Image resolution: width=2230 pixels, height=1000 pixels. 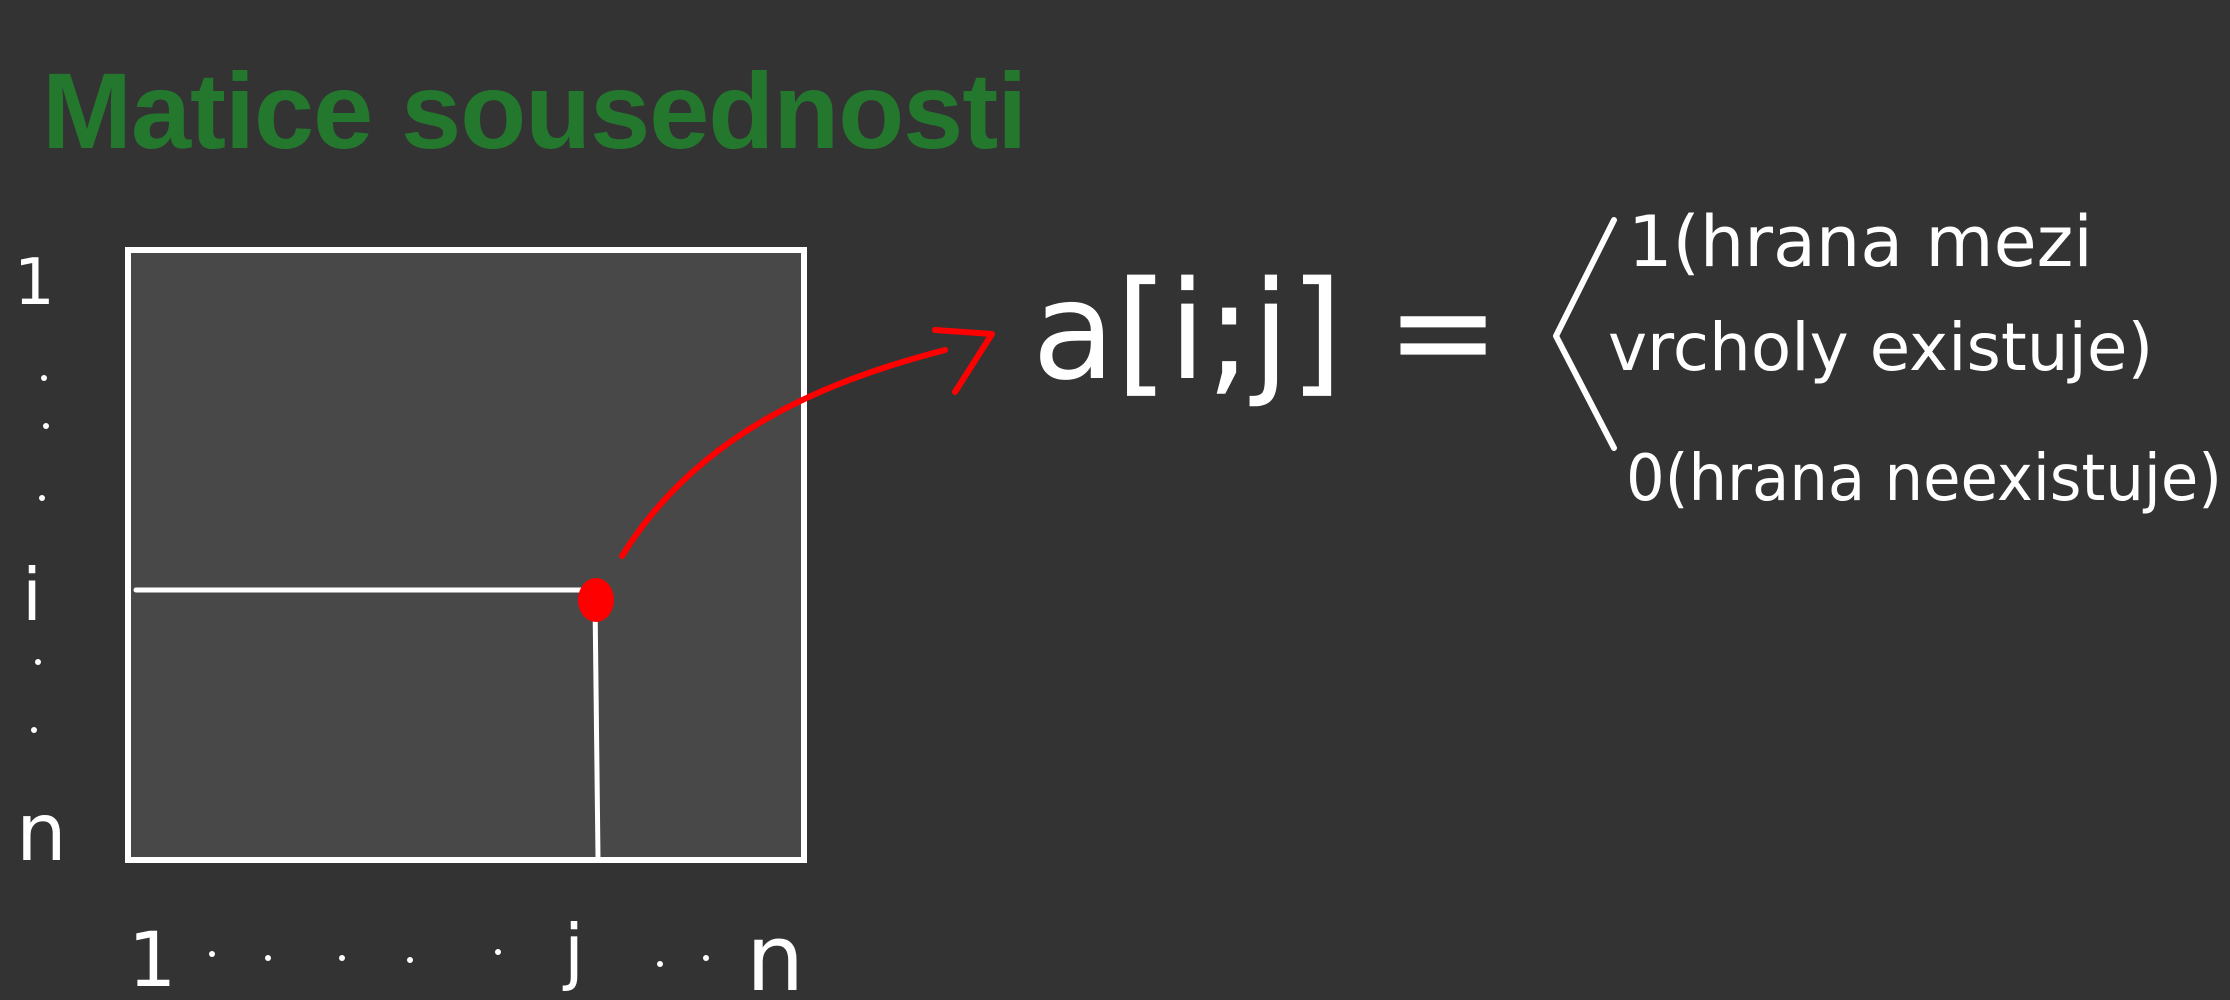 What do you see at coordinates (32, 595) in the screenshot?
I see `row-label-i: i` at bounding box center [32, 595].